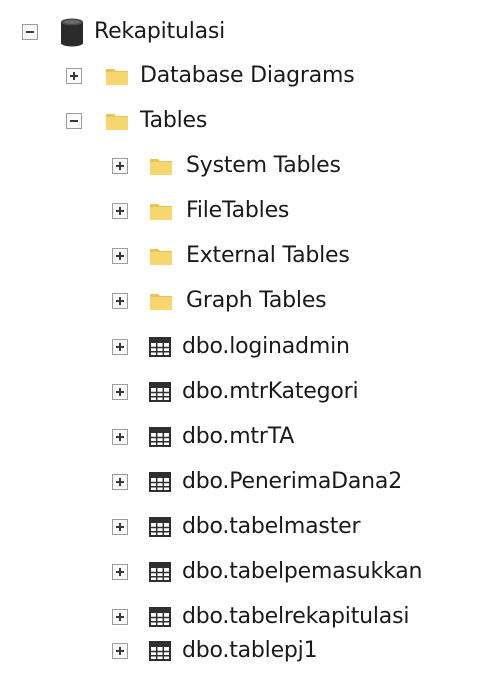 This screenshot has width=494, height=677. Describe the element at coordinates (238, 436) in the screenshot. I see `tree-node-label: dbo.mtrTA` at that location.